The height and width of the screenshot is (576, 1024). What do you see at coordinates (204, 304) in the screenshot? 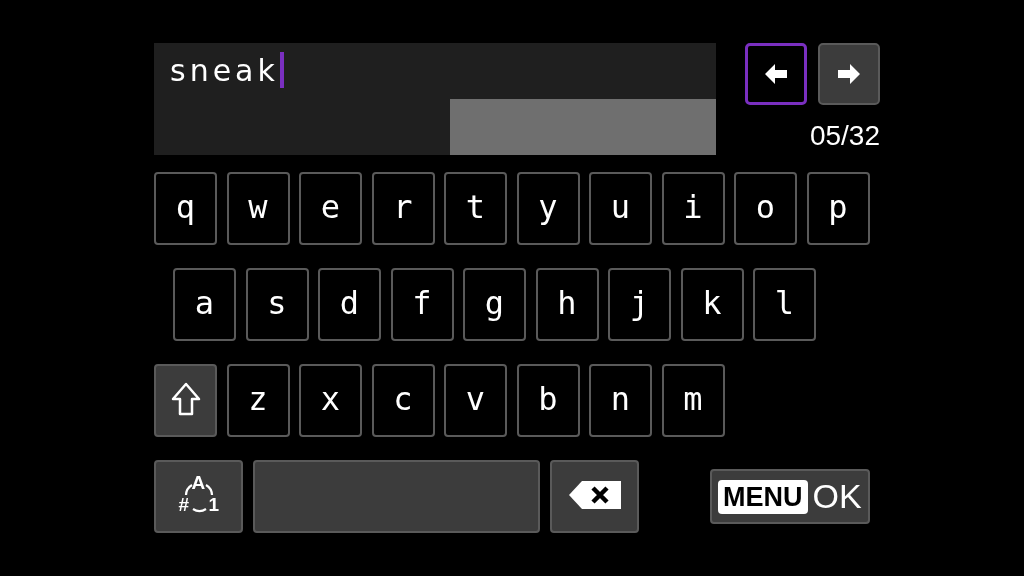
I see `letter-key: a` at bounding box center [204, 304].